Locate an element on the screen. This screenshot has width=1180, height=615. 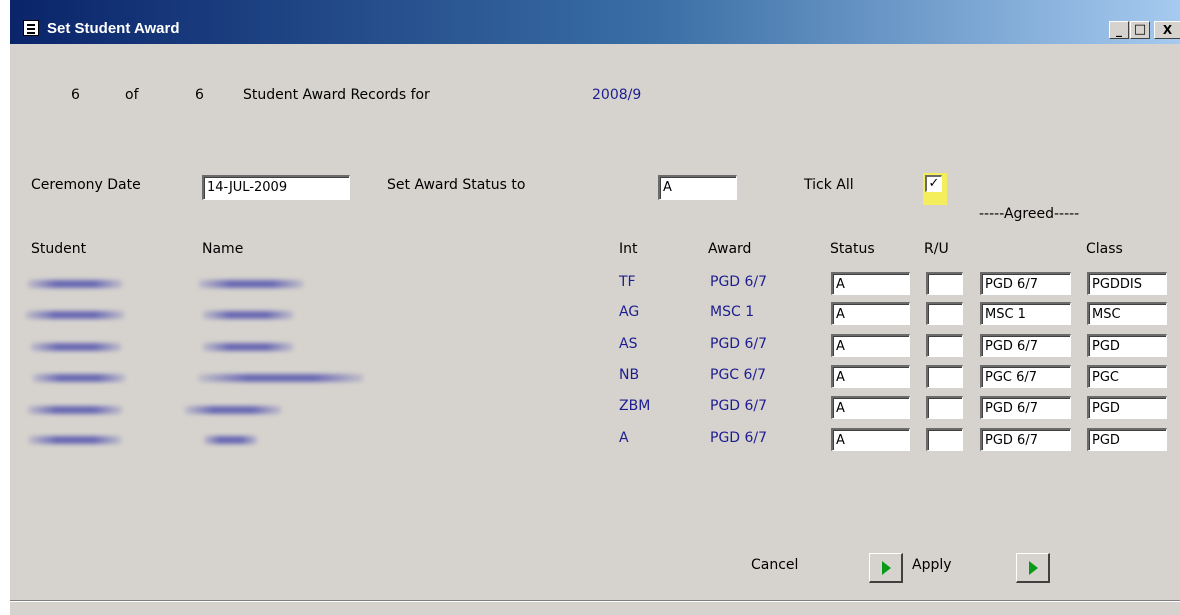
close-button: X is located at coordinates (1167, 30).